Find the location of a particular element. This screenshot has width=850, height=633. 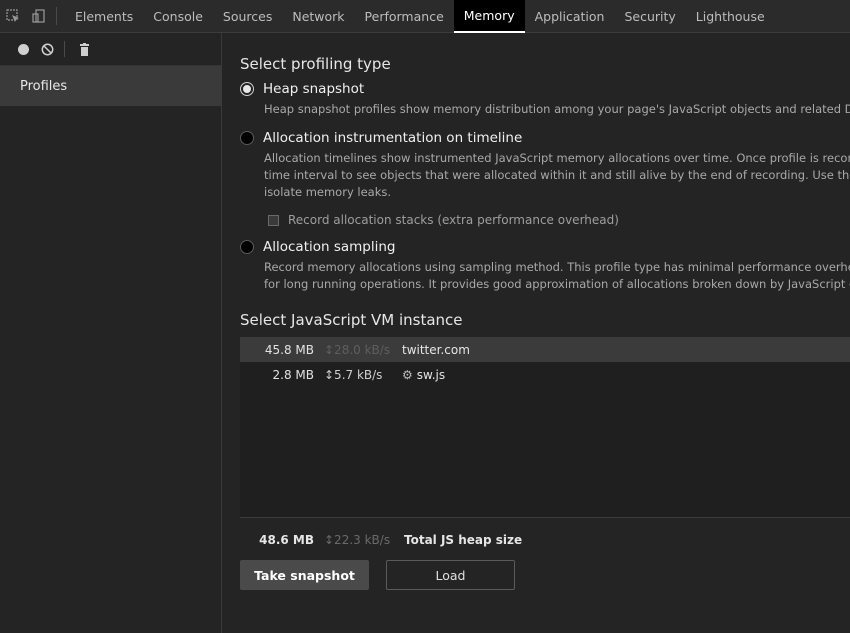

total-heap-label: Total JS heap size is located at coordinates (463, 540).